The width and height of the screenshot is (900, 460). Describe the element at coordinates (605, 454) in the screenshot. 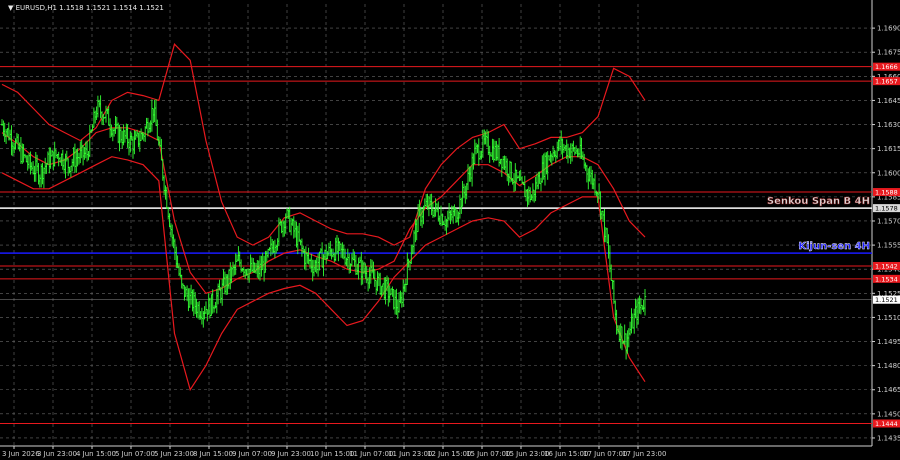

I see `x-tick-label: 17 Jun 07:00` at that location.